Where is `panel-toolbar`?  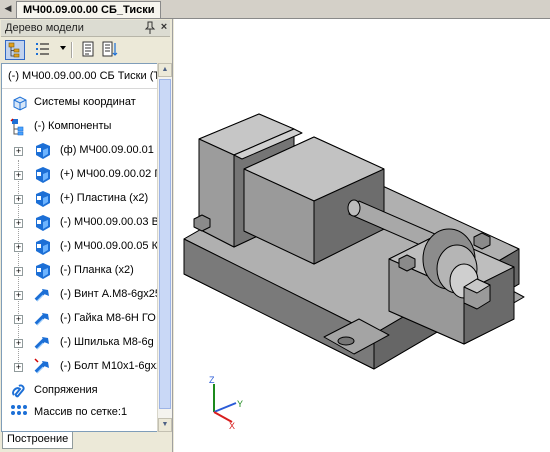 panel-toolbar is located at coordinates (85, 50).